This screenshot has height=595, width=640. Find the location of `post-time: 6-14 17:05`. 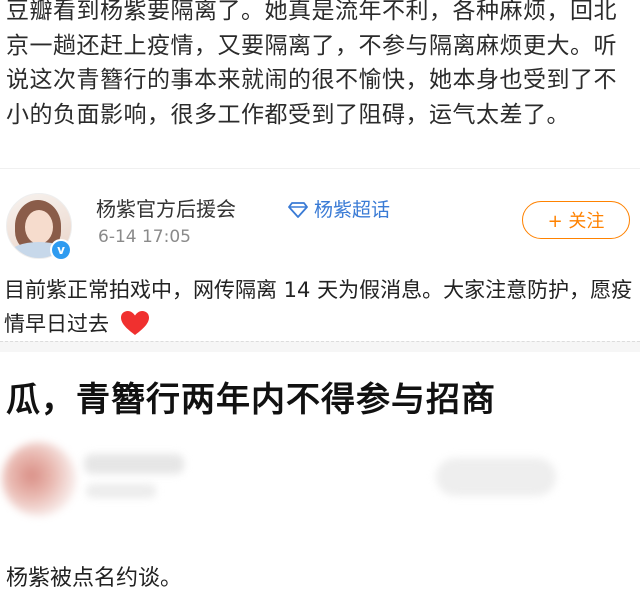

post-time: 6-14 17:05 is located at coordinates (144, 237).